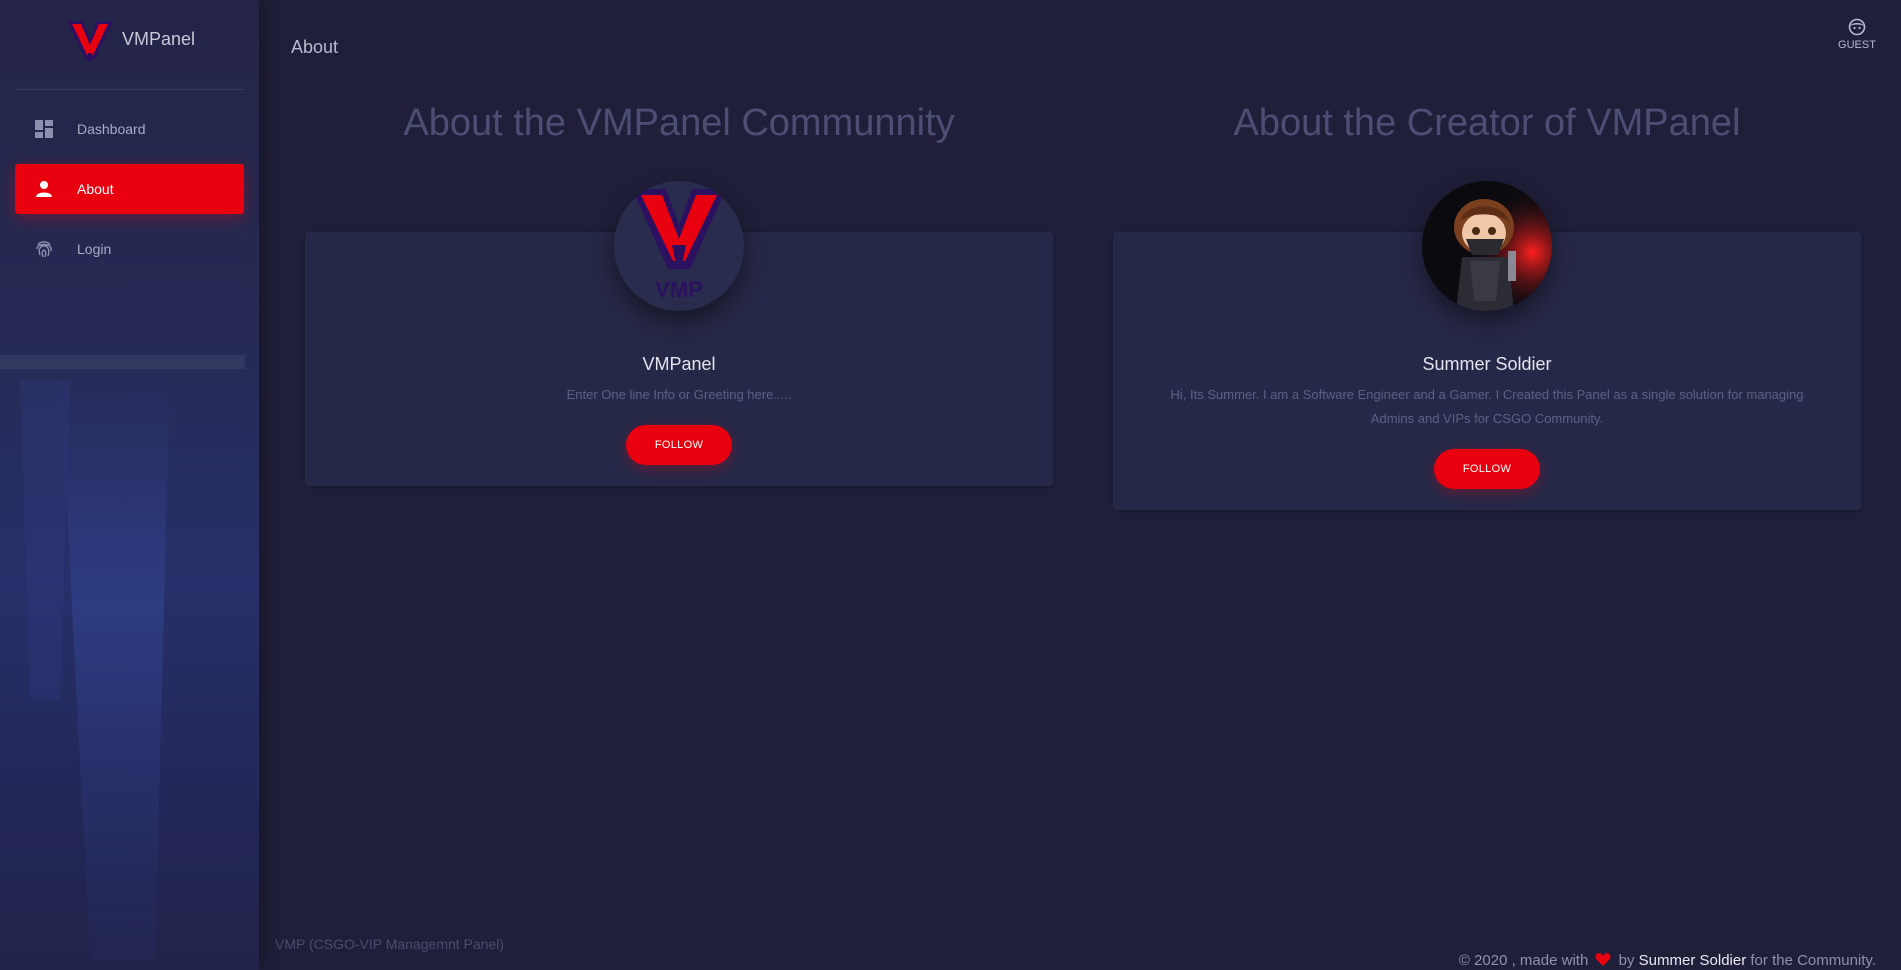  I want to click on creator-avatar-image, so click(1487, 246).